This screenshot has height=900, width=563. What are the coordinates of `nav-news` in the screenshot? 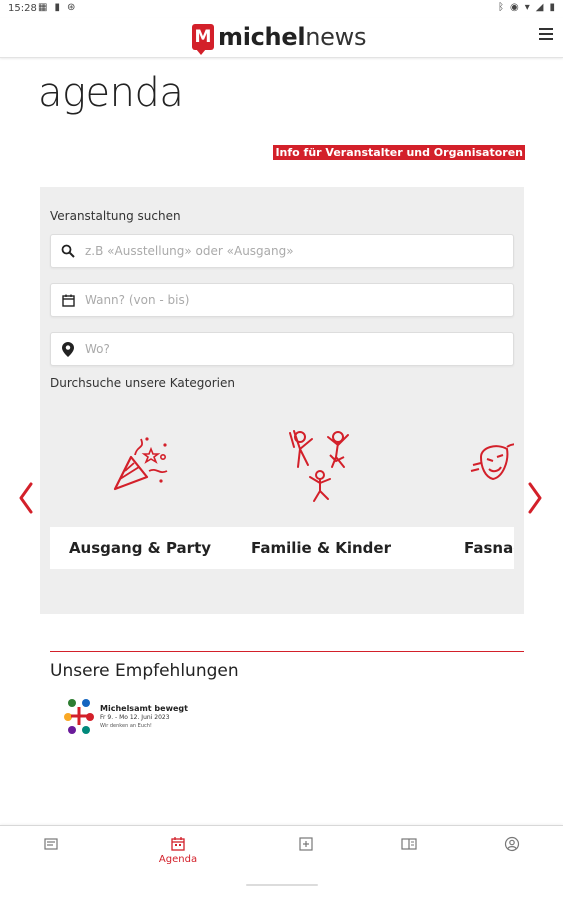 It's located at (51, 844).